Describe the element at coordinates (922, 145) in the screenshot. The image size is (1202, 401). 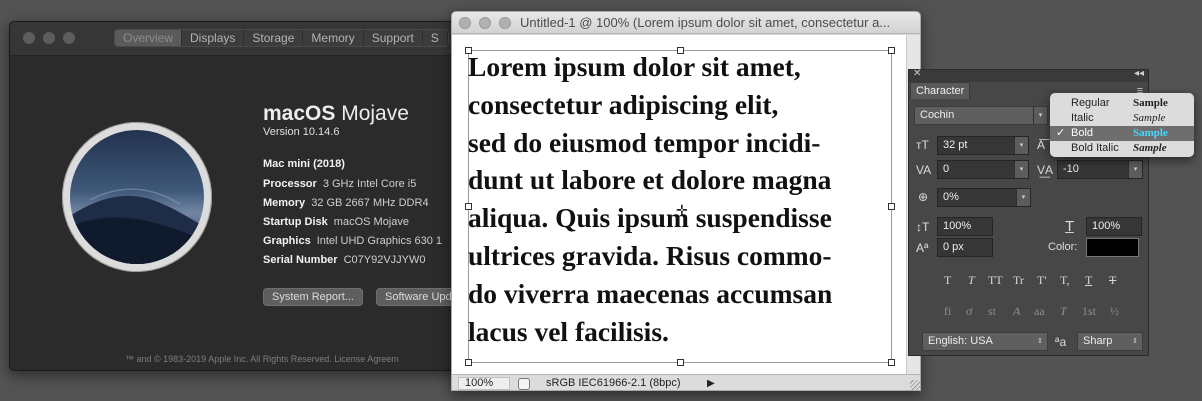
I see `font-size-icon: ᴛT` at that location.